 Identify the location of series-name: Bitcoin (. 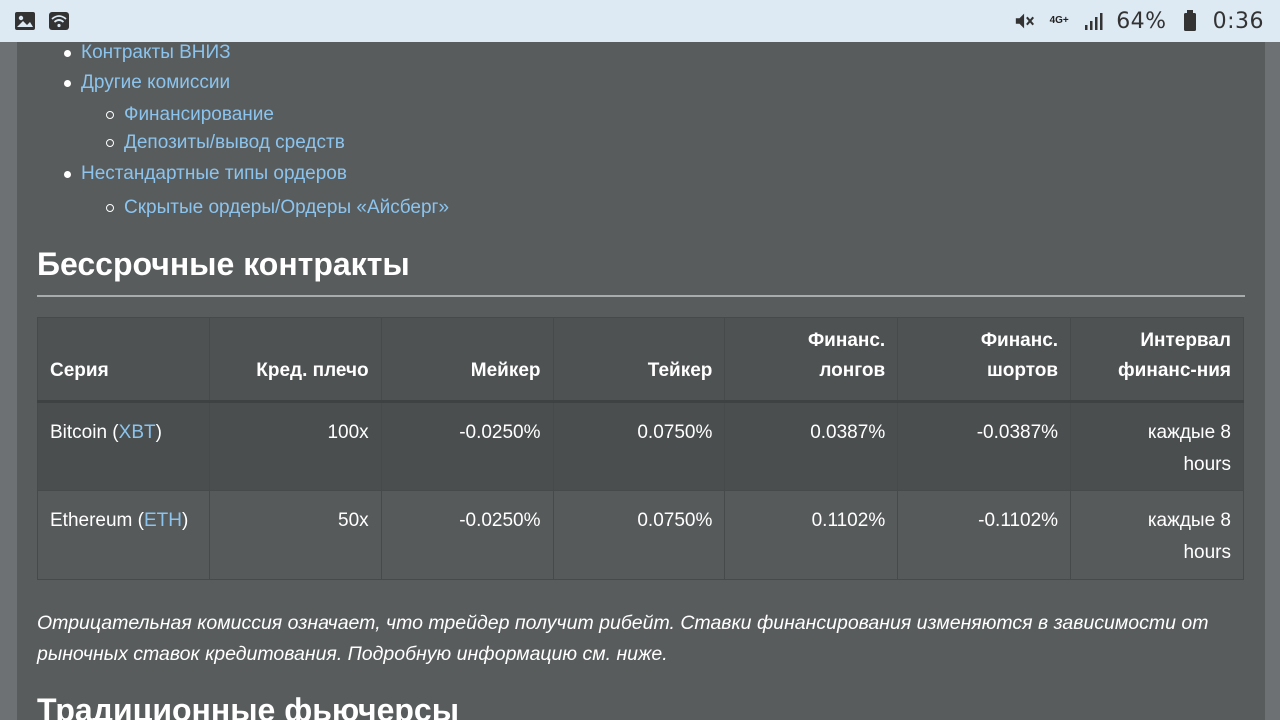
(84, 432).